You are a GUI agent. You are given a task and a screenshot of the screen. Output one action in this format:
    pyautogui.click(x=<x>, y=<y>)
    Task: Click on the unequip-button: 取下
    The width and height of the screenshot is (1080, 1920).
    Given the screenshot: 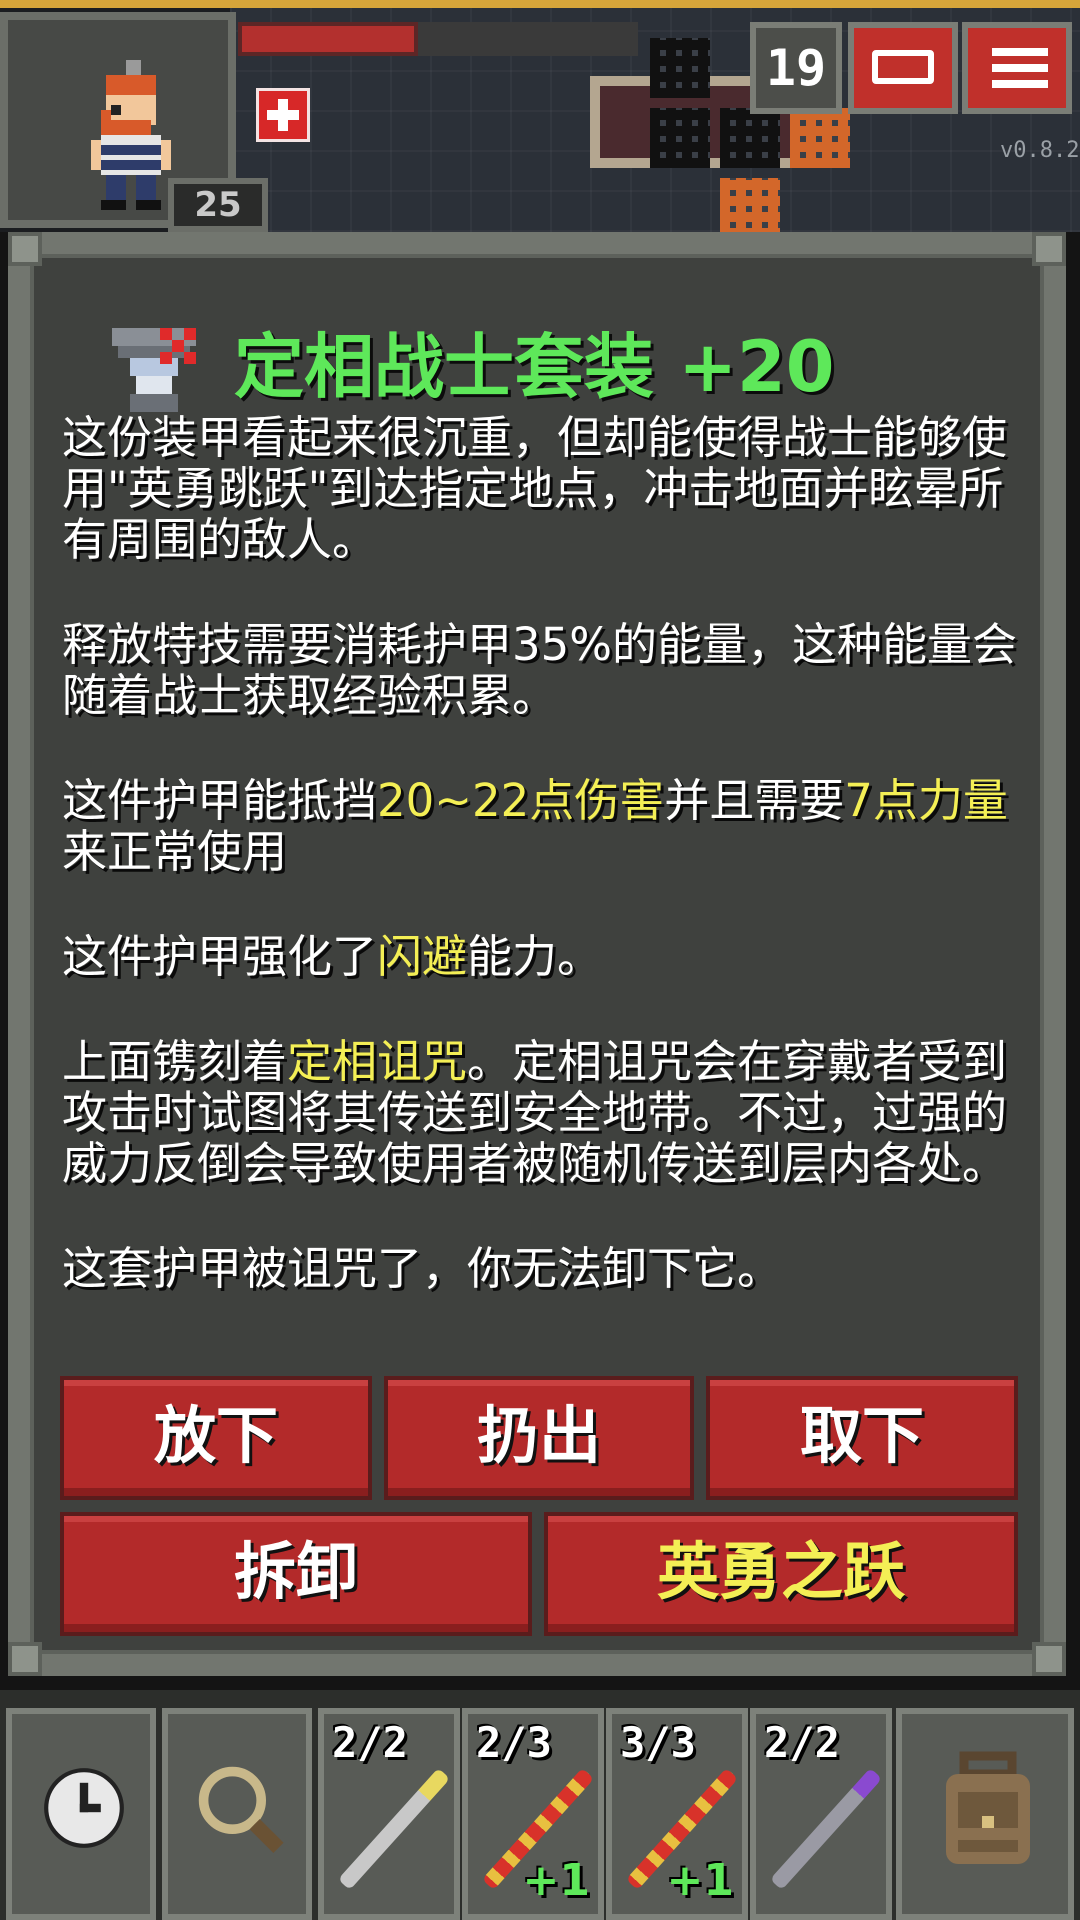 What is the action you would take?
    pyautogui.click(x=862, y=1438)
    